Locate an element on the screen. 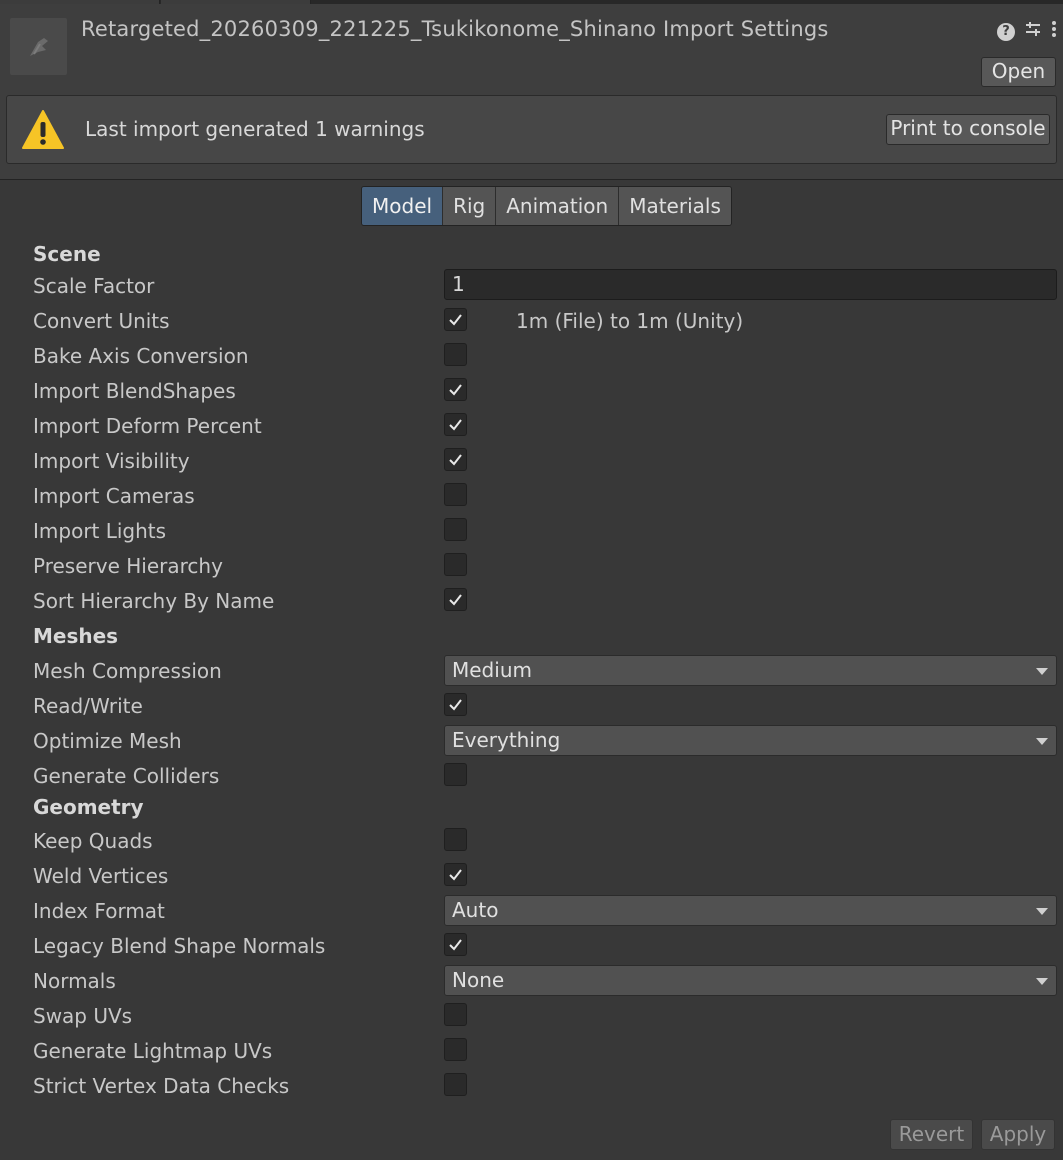 The height and width of the screenshot is (1160, 1063). setting-row: Index Format Auto is located at coordinates (531, 913).